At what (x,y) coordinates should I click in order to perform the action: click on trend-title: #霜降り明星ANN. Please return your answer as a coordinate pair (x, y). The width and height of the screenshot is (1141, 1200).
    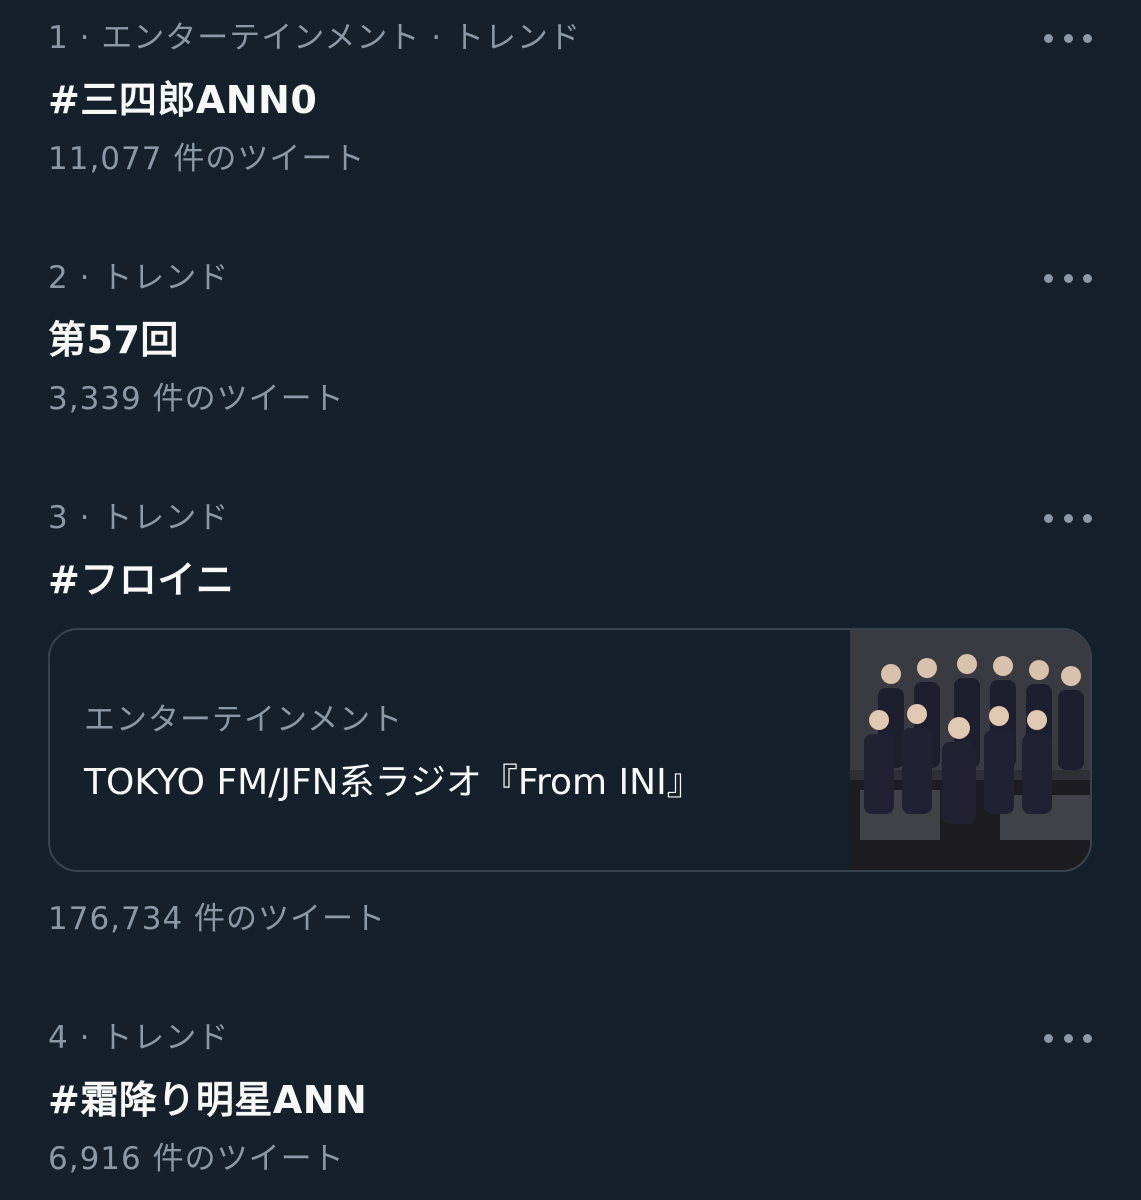
    Looking at the image, I should click on (208, 1100).